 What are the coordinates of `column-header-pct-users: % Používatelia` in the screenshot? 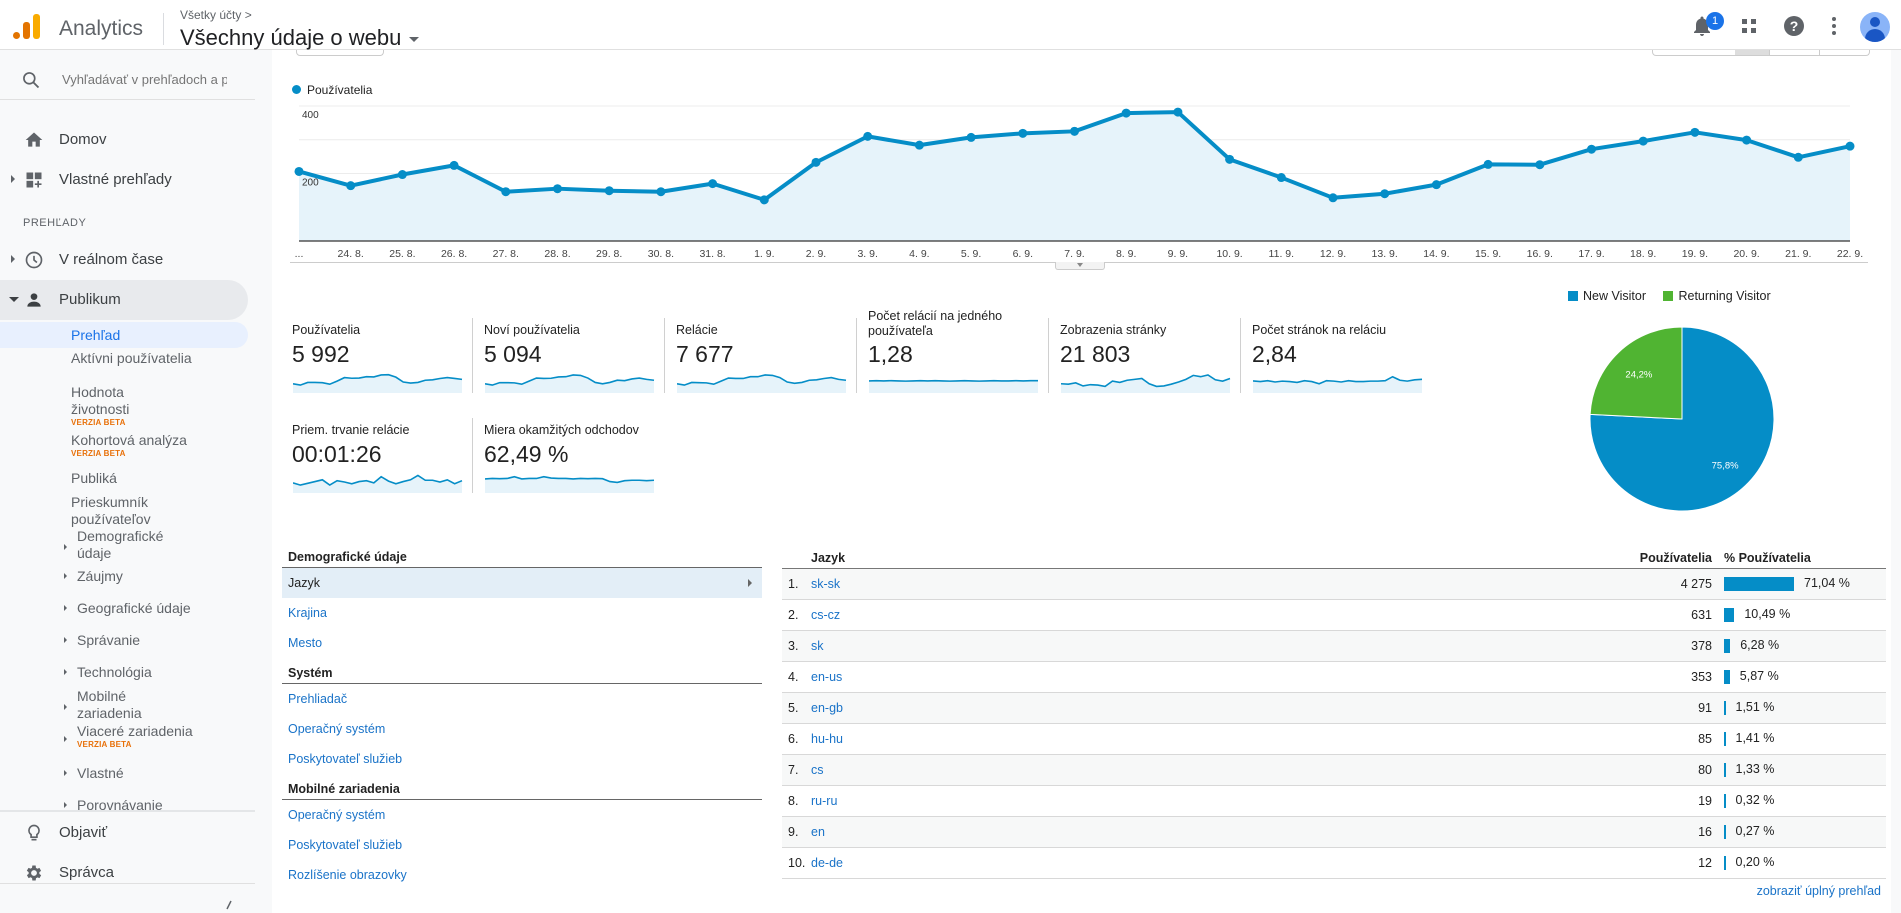 It's located at (1805, 558).